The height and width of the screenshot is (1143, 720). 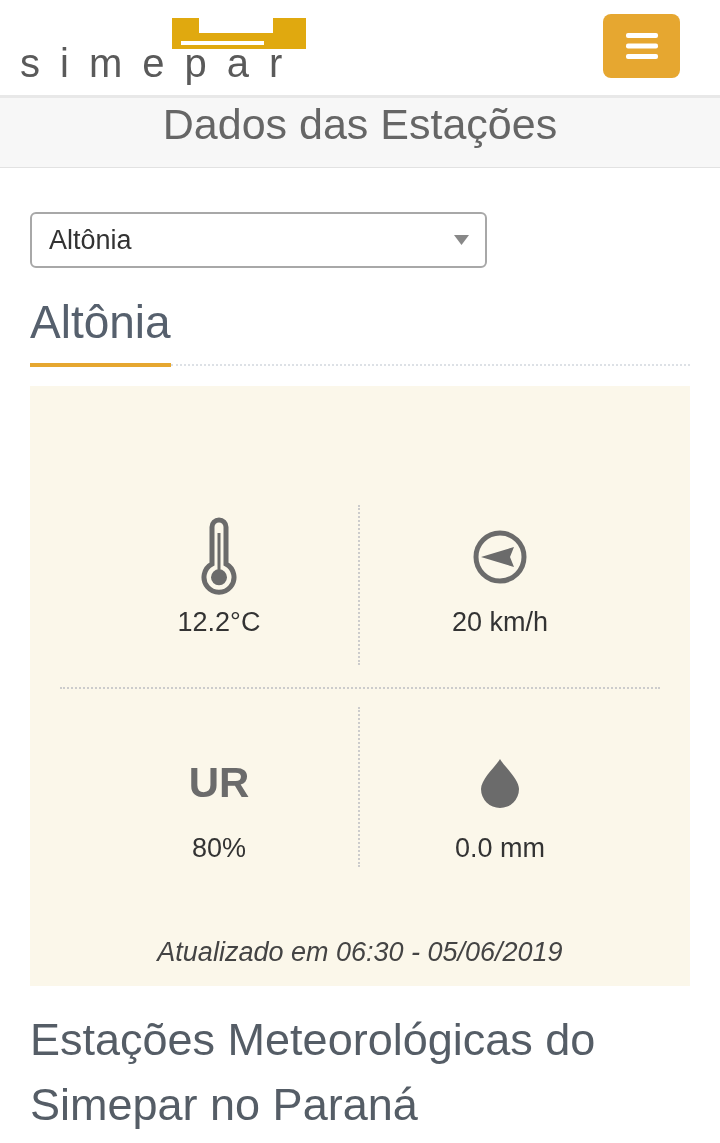 I want to click on caret-icon, so click(x=461, y=240).